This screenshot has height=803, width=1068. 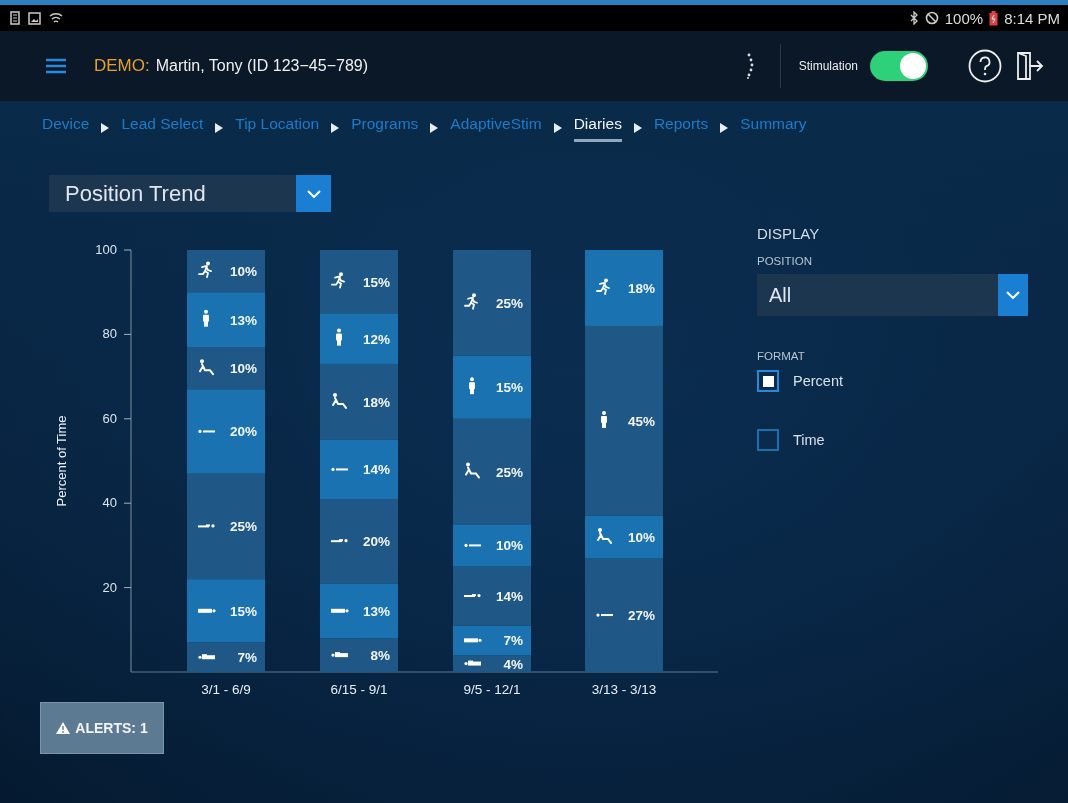 I want to click on patient-name: Martin, Tony (ID 123−45−789), so click(x=261, y=66).